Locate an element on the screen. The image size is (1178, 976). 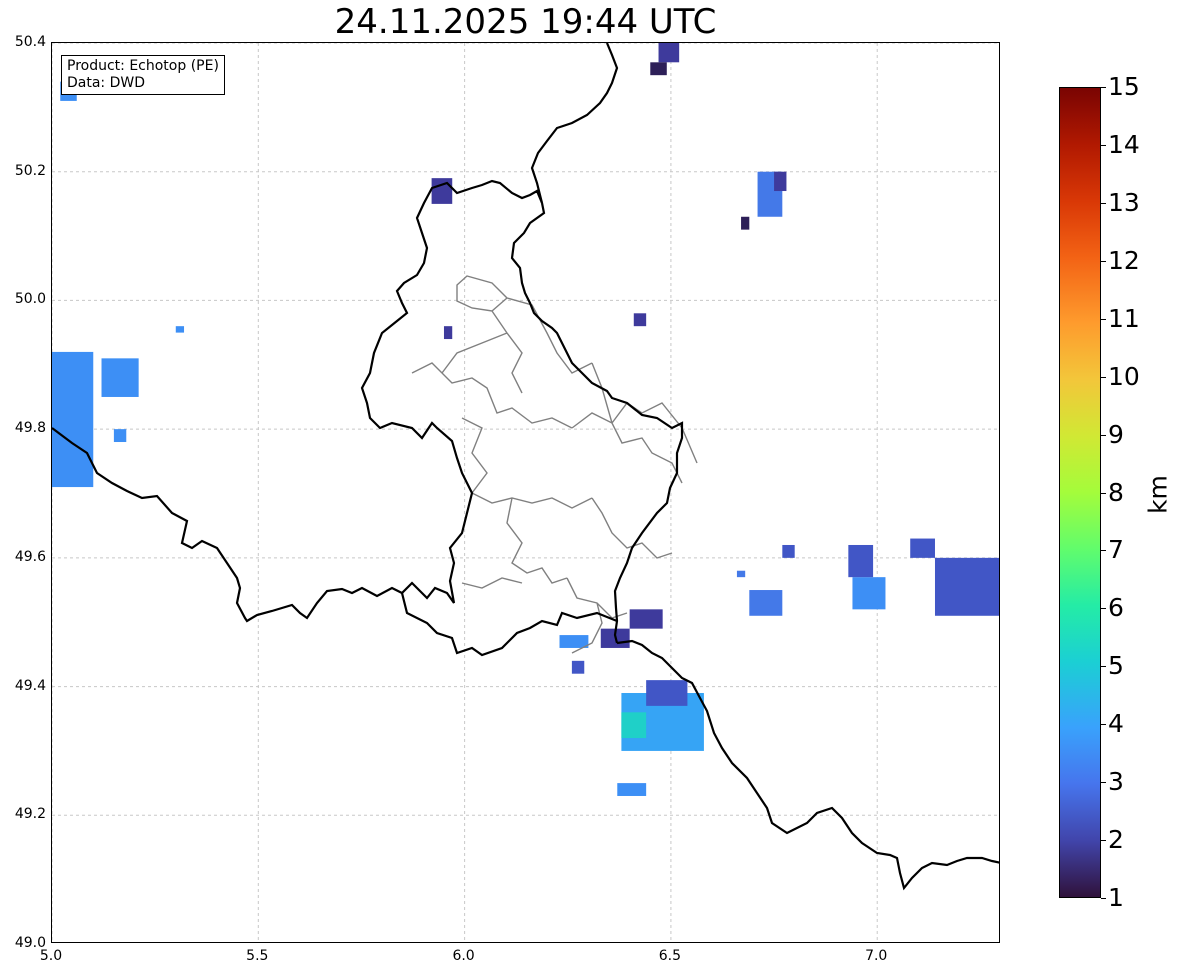
colorbar-tick-label: 8 is located at coordinates (1116, 492).